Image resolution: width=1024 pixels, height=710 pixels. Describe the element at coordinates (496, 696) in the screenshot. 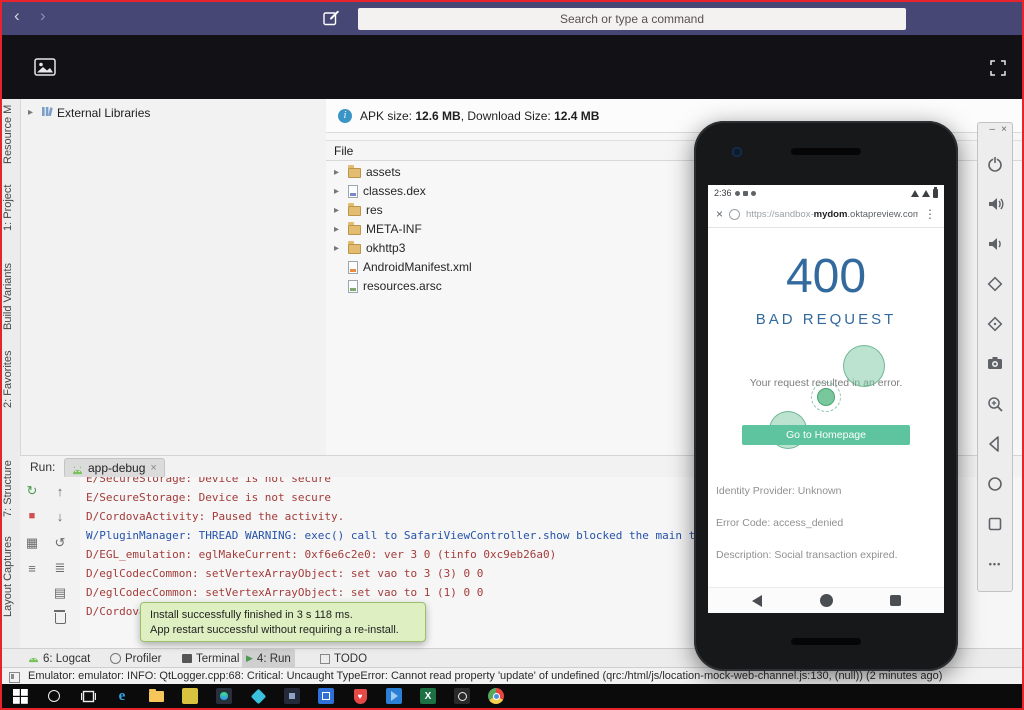

I see `taskbar-chrome-icon` at that location.